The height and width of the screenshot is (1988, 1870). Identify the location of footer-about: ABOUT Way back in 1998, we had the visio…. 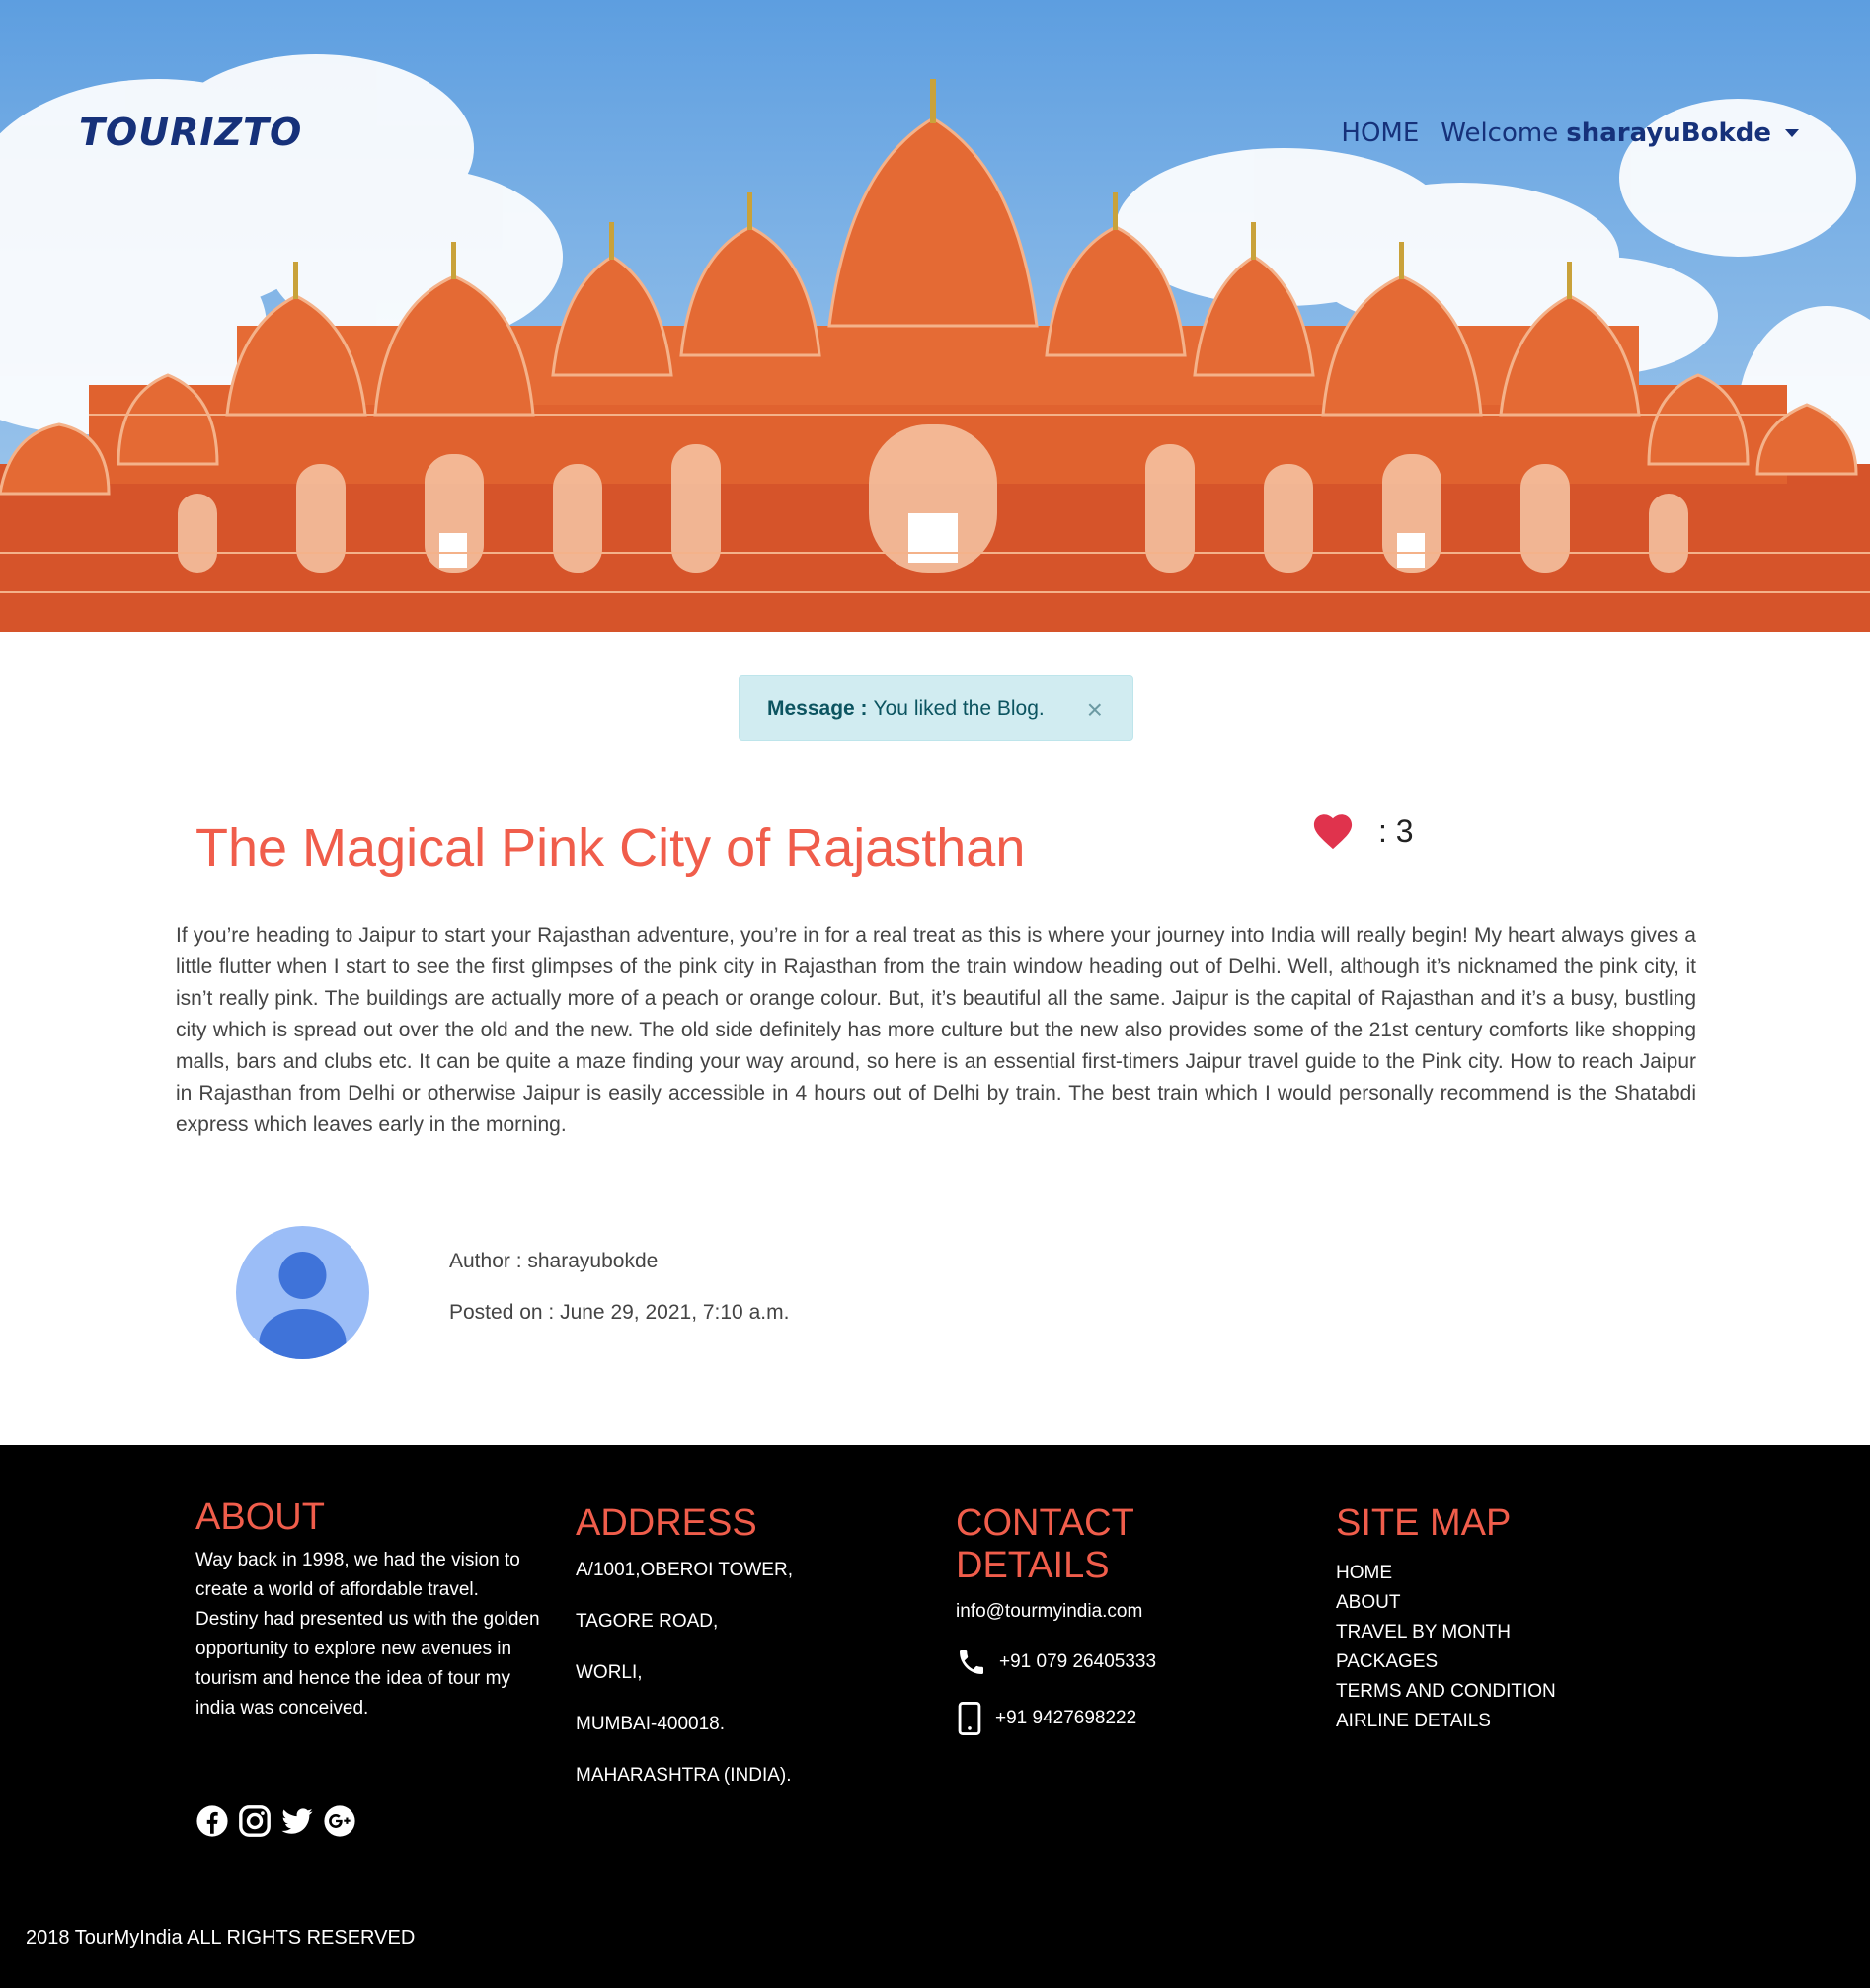
(368, 1609).